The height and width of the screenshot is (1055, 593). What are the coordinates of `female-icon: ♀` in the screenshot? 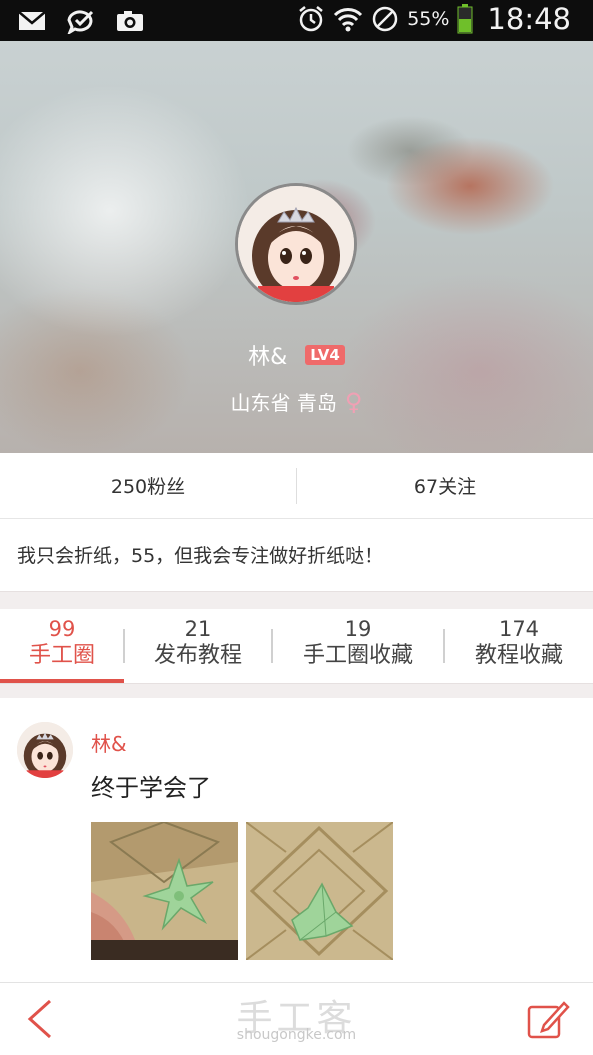 It's located at (353, 401).